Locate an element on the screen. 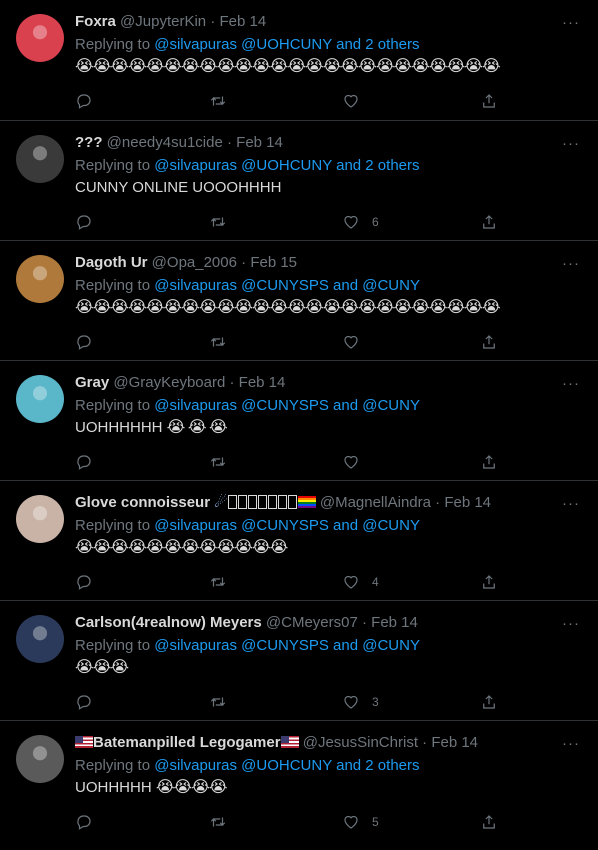  like-button: 4 is located at coordinates (360, 582).